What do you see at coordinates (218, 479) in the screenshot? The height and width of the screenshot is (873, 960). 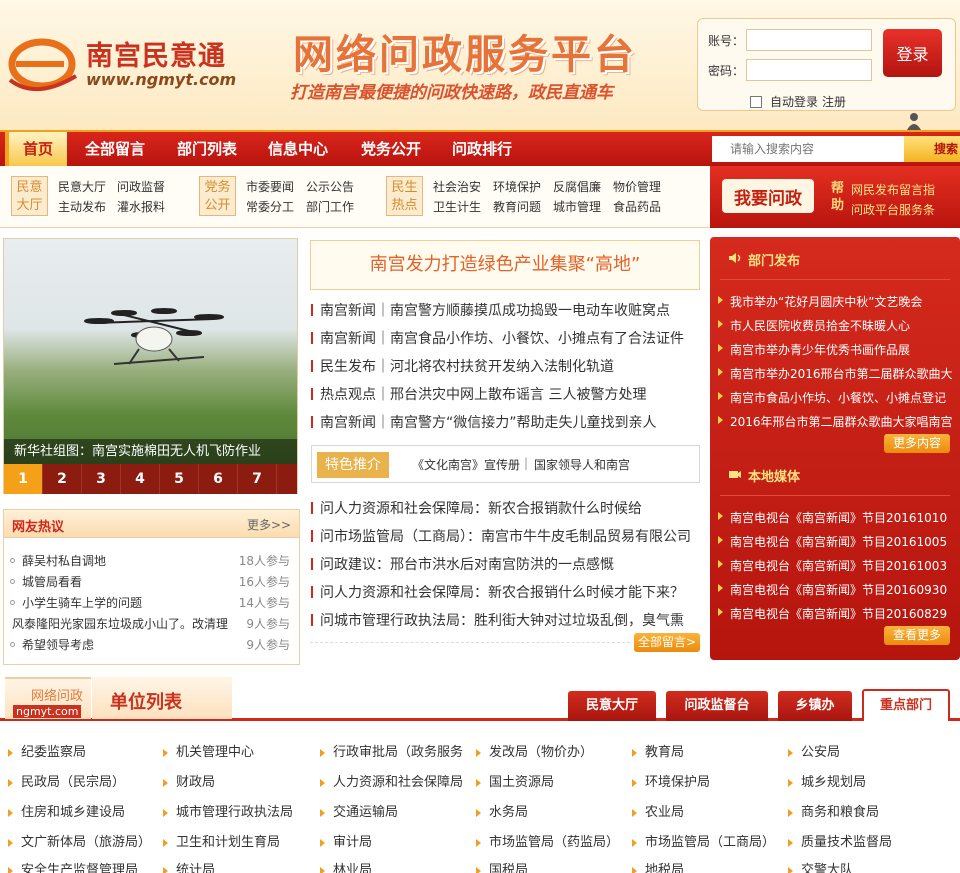 I see `slider-tab: 6` at bounding box center [218, 479].